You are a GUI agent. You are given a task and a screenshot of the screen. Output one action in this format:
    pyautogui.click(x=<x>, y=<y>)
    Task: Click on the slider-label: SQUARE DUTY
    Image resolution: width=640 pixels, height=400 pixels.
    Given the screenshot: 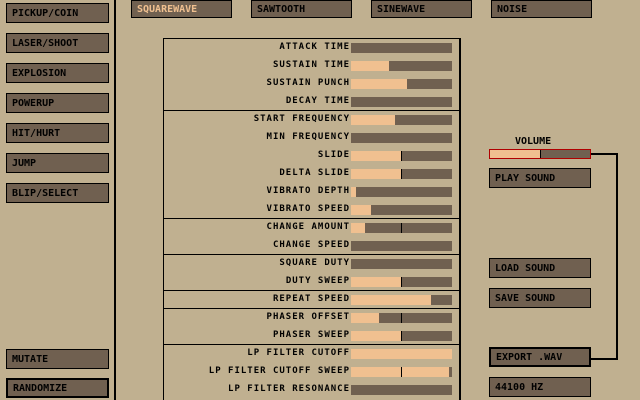 What is the action you would take?
    pyautogui.click(x=314, y=263)
    